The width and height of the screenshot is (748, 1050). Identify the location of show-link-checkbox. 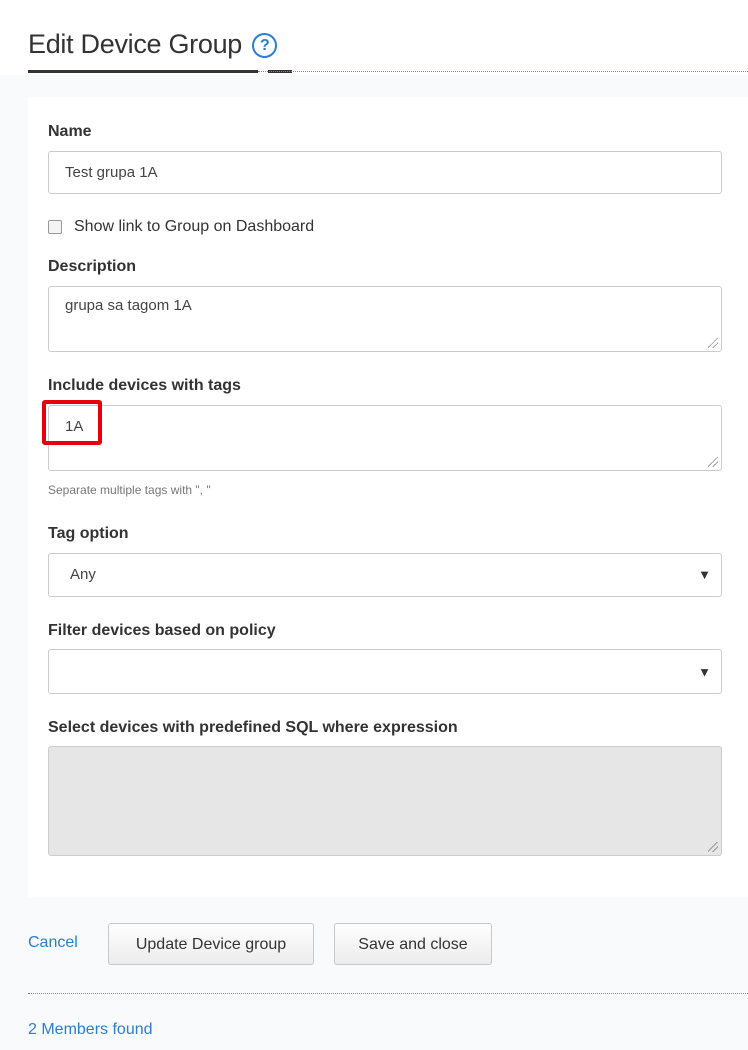
(55, 227).